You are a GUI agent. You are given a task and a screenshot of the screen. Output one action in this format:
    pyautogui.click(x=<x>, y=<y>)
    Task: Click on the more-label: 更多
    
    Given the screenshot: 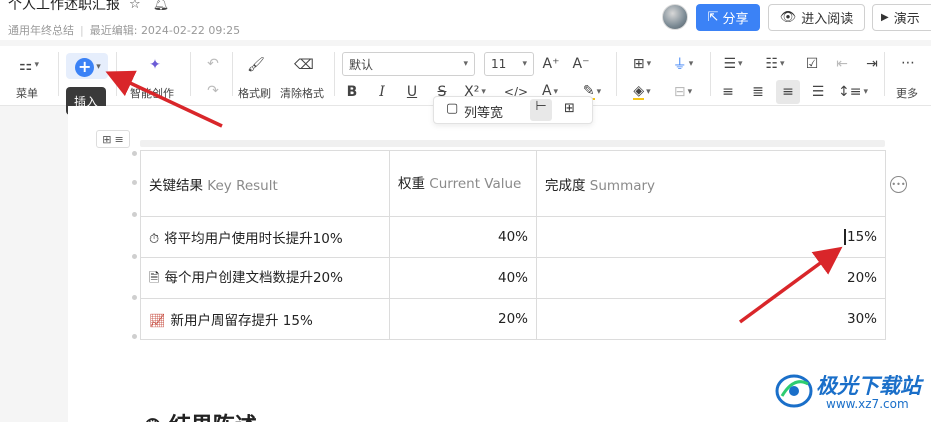 What is the action you would take?
    pyautogui.click(x=907, y=93)
    